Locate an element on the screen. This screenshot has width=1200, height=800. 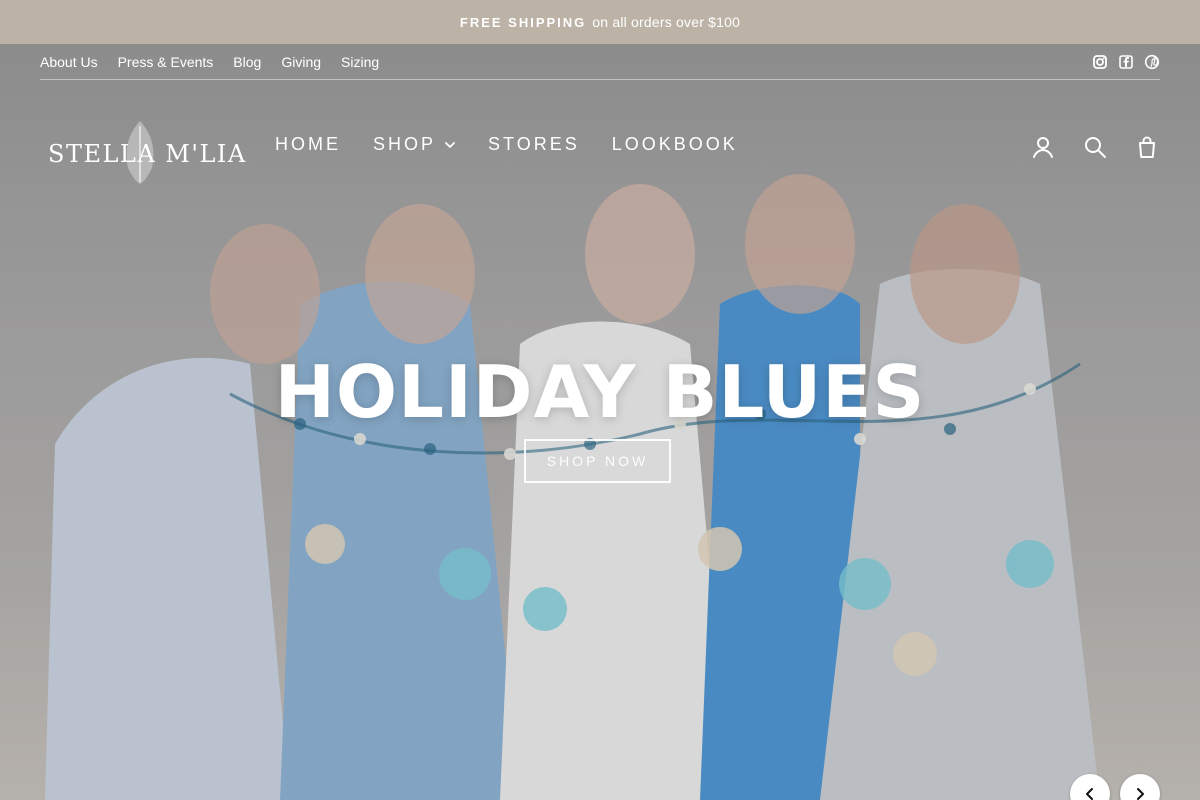
nav-stores-label: STORES is located at coordinates (534, 144).